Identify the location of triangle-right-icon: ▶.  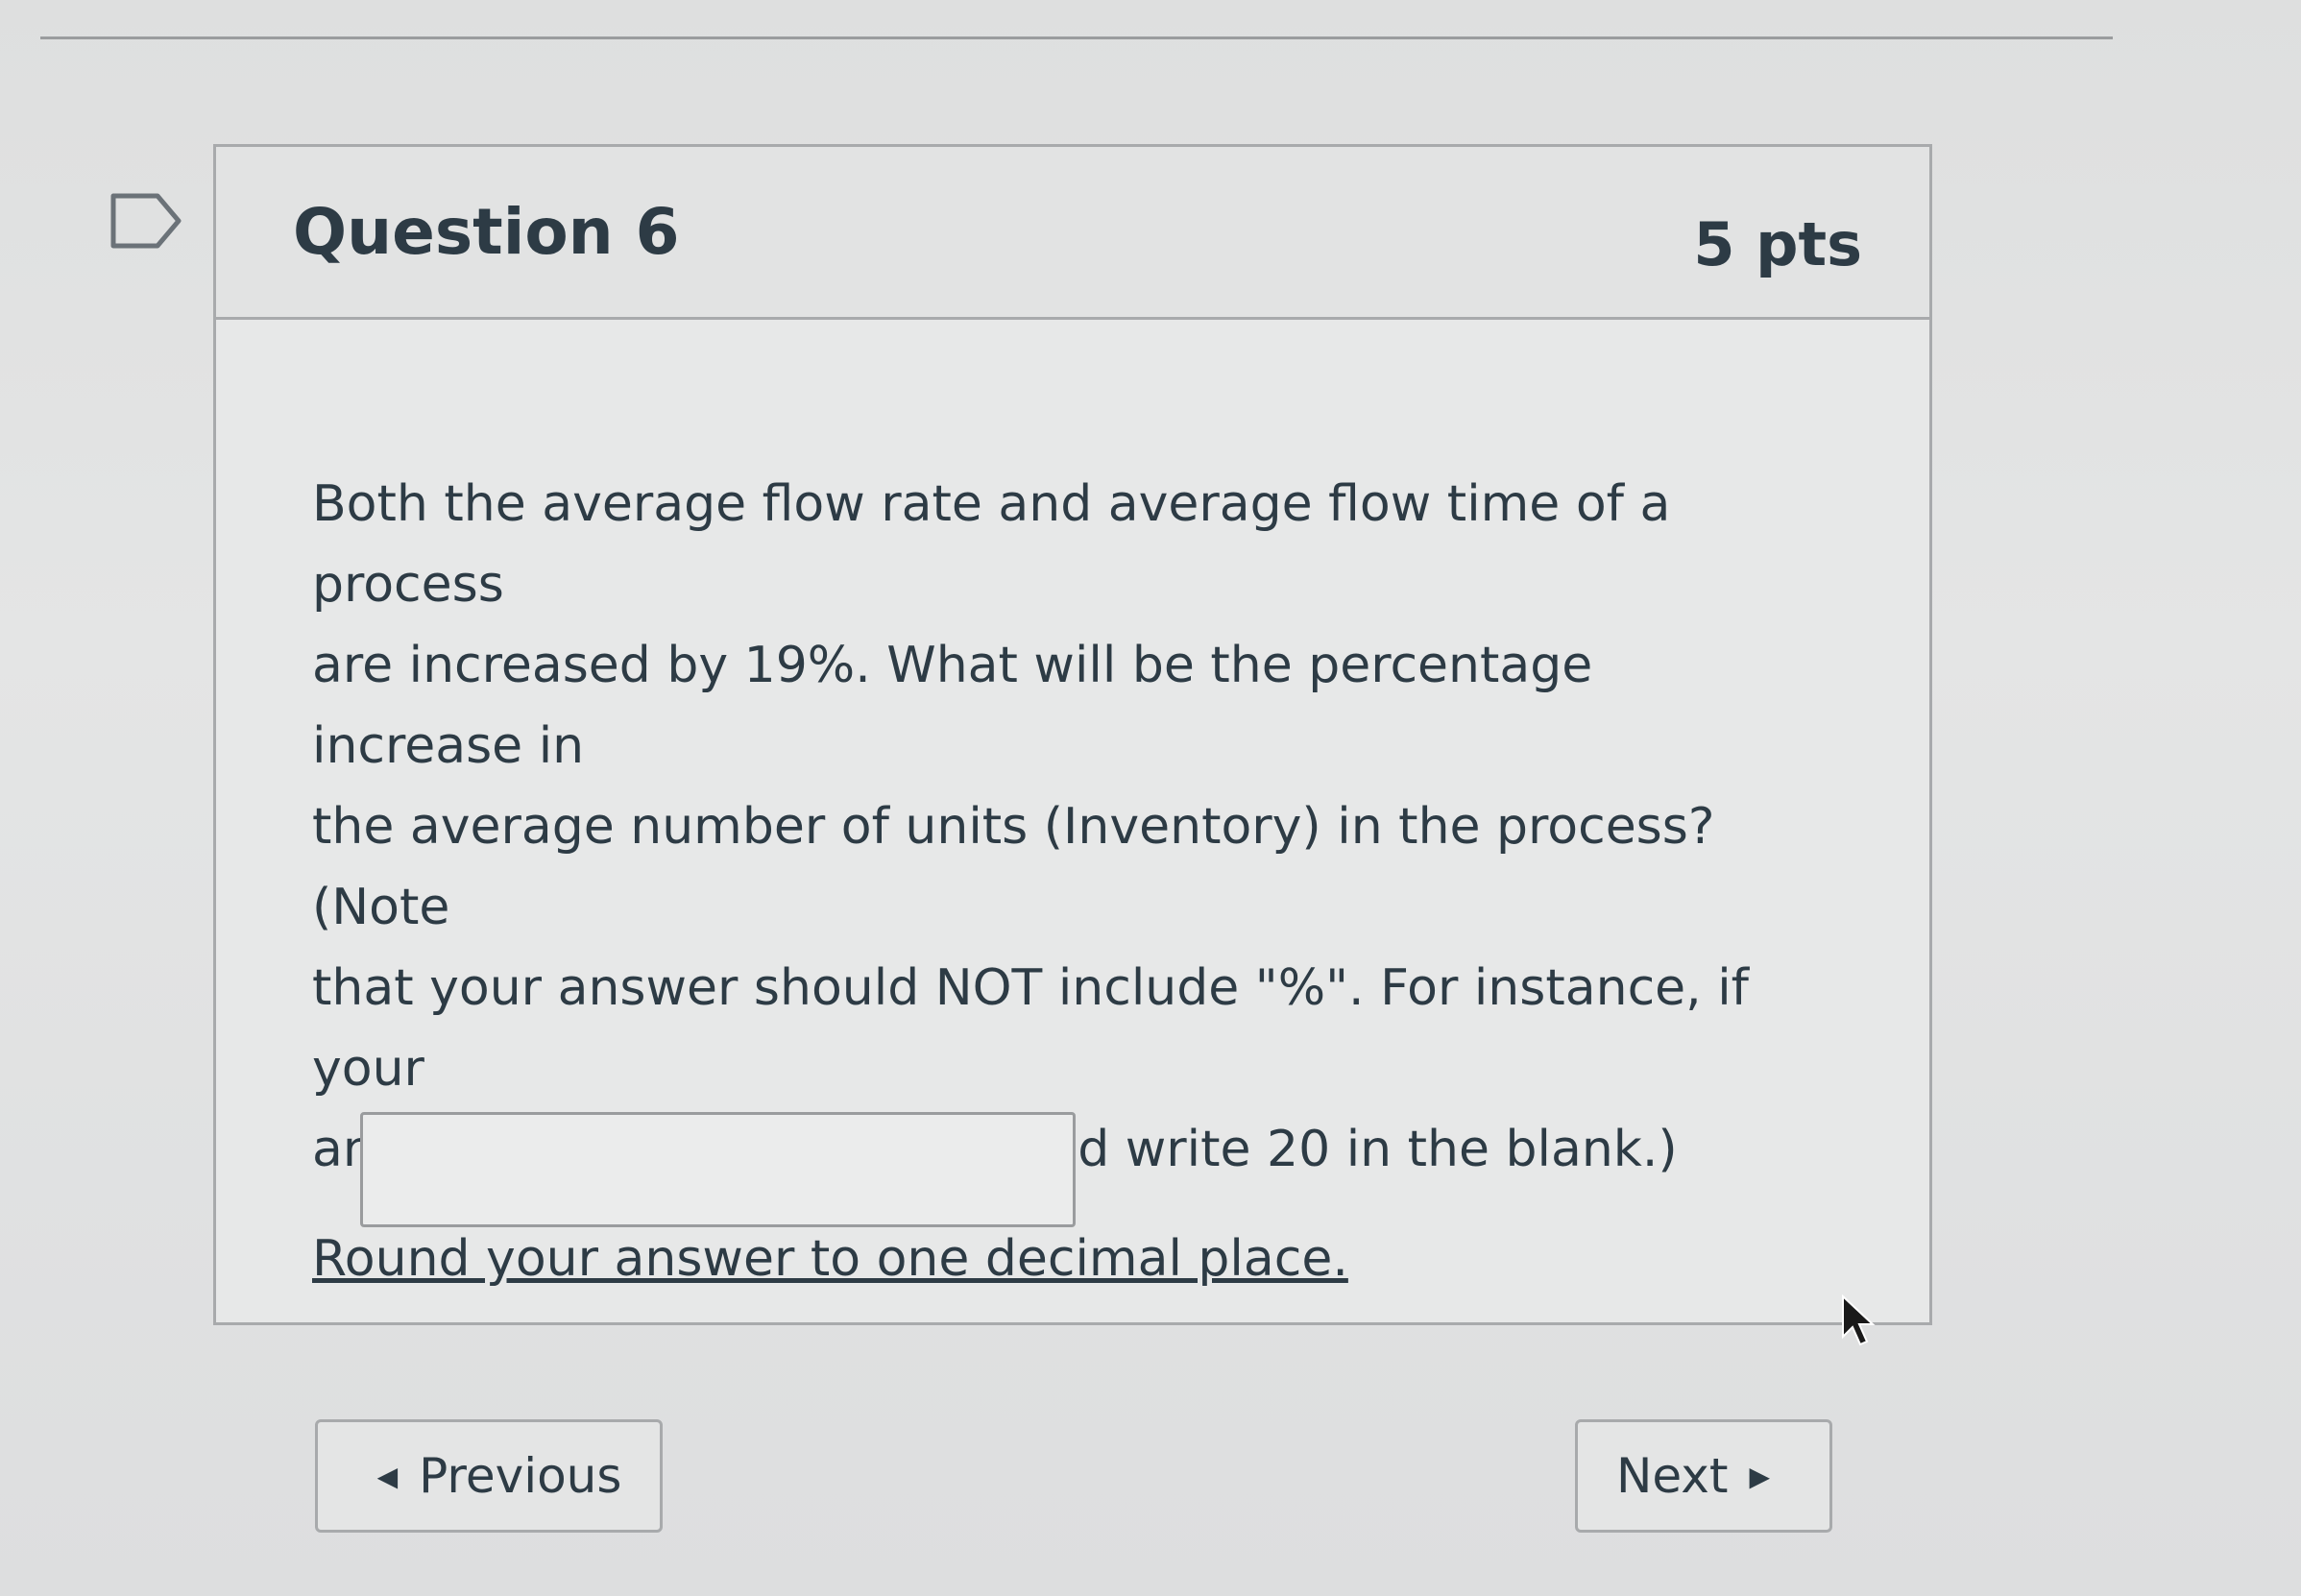
(1760, 1476).